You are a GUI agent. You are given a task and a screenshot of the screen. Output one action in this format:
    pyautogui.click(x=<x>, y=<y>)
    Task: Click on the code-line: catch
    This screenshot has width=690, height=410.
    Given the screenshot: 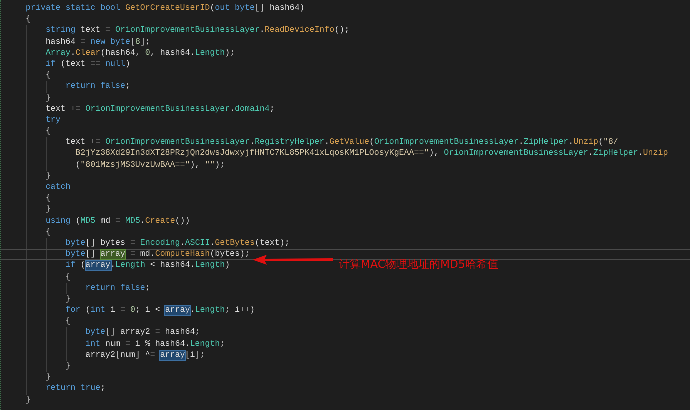 What is the action you would take?
    pyautogui.click(x=58, y=188)
    